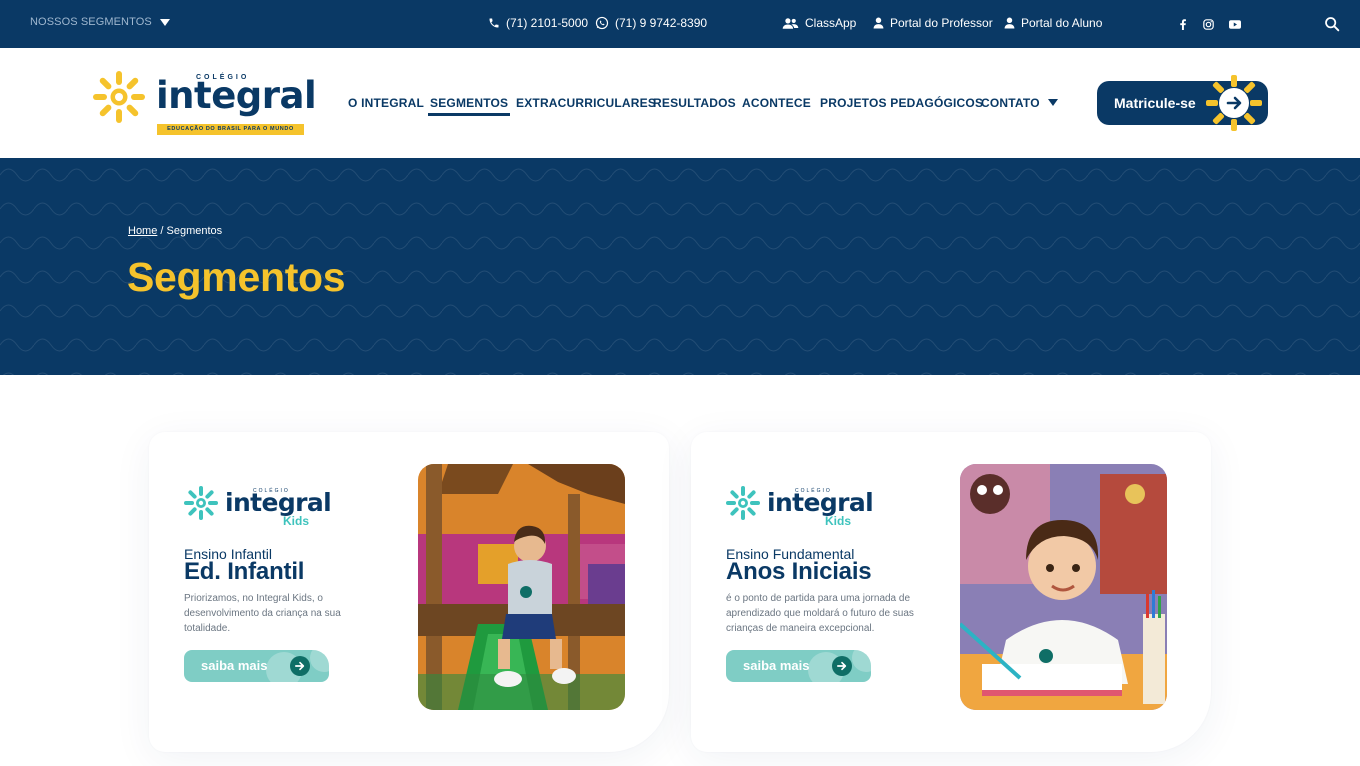  Describe the element at coordinates (1010, 103) in the screenshot. I see `nav-contato-label: CONTATO` at that location.